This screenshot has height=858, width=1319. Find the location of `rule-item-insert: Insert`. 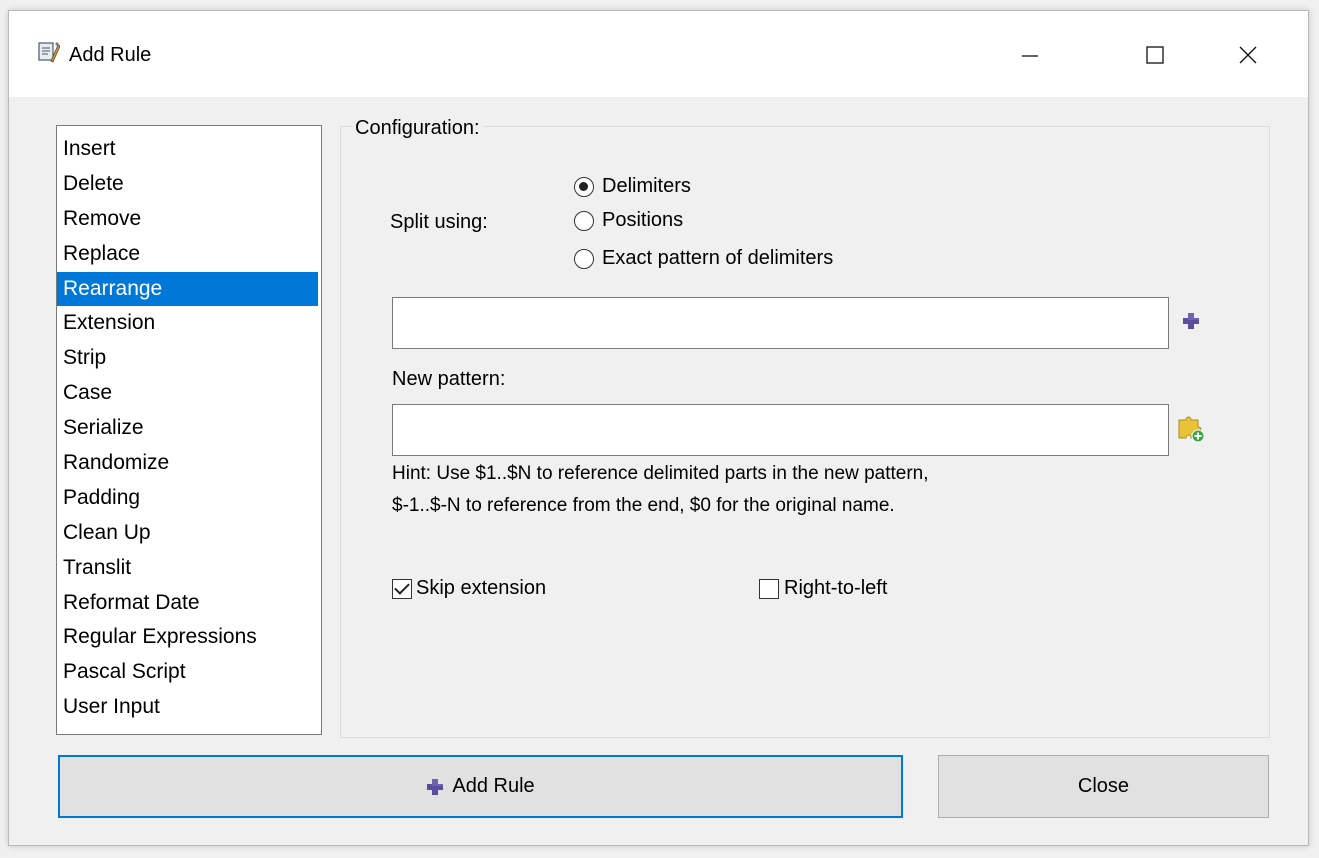

rule-item-insert: Insert is located at coordinates (187, 149).